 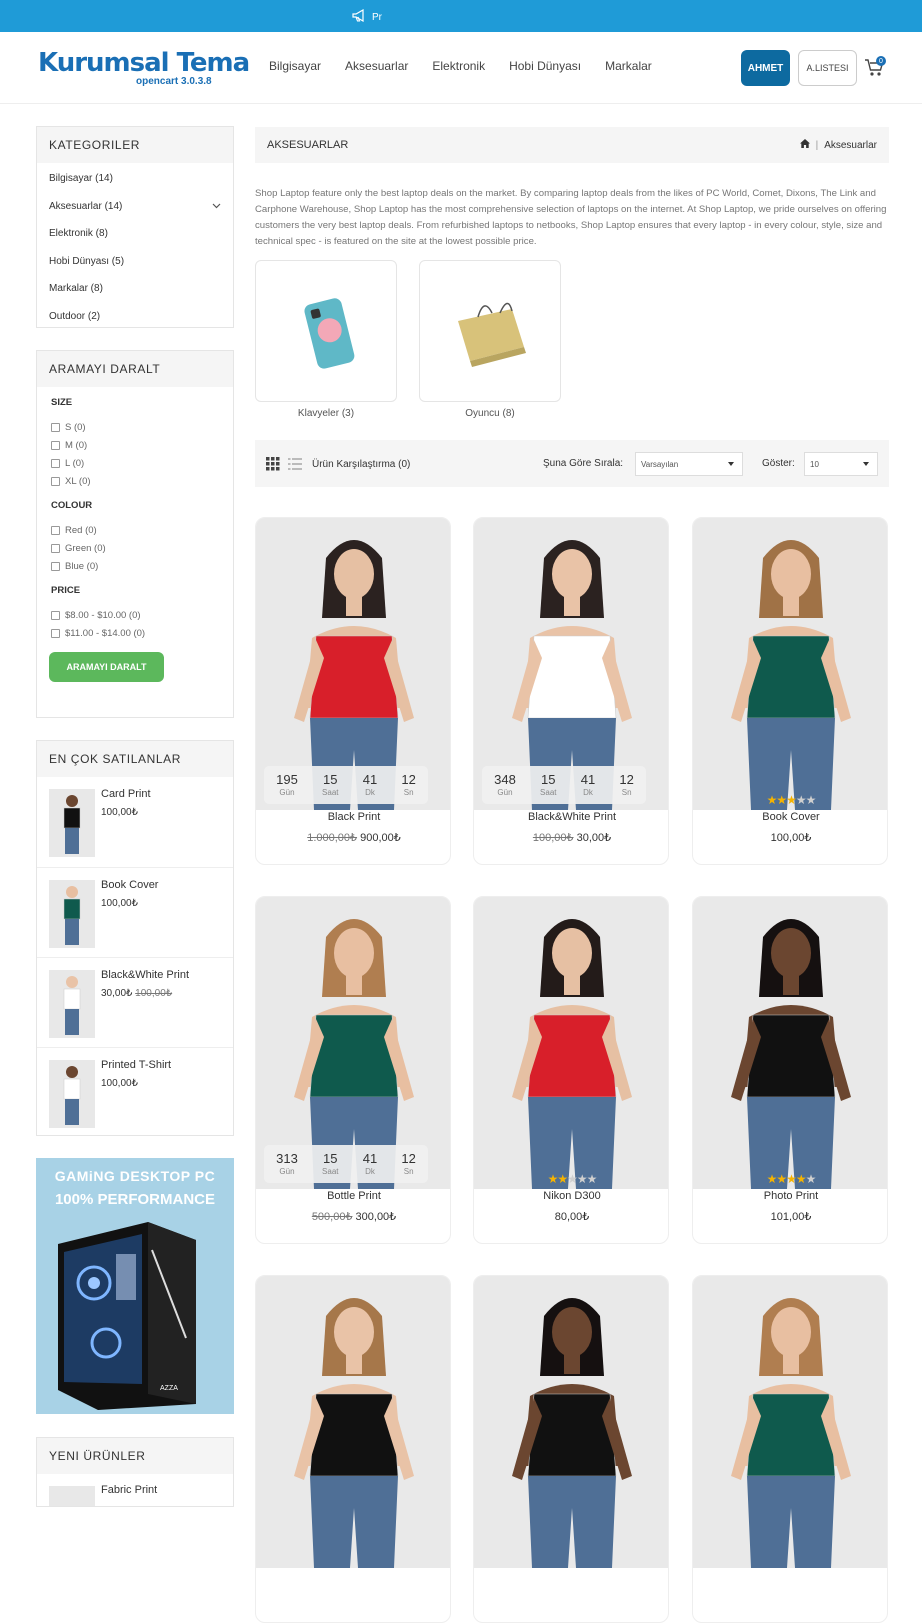 I want to click on price-current: 100,00₺, so click(x=119, y=1083).